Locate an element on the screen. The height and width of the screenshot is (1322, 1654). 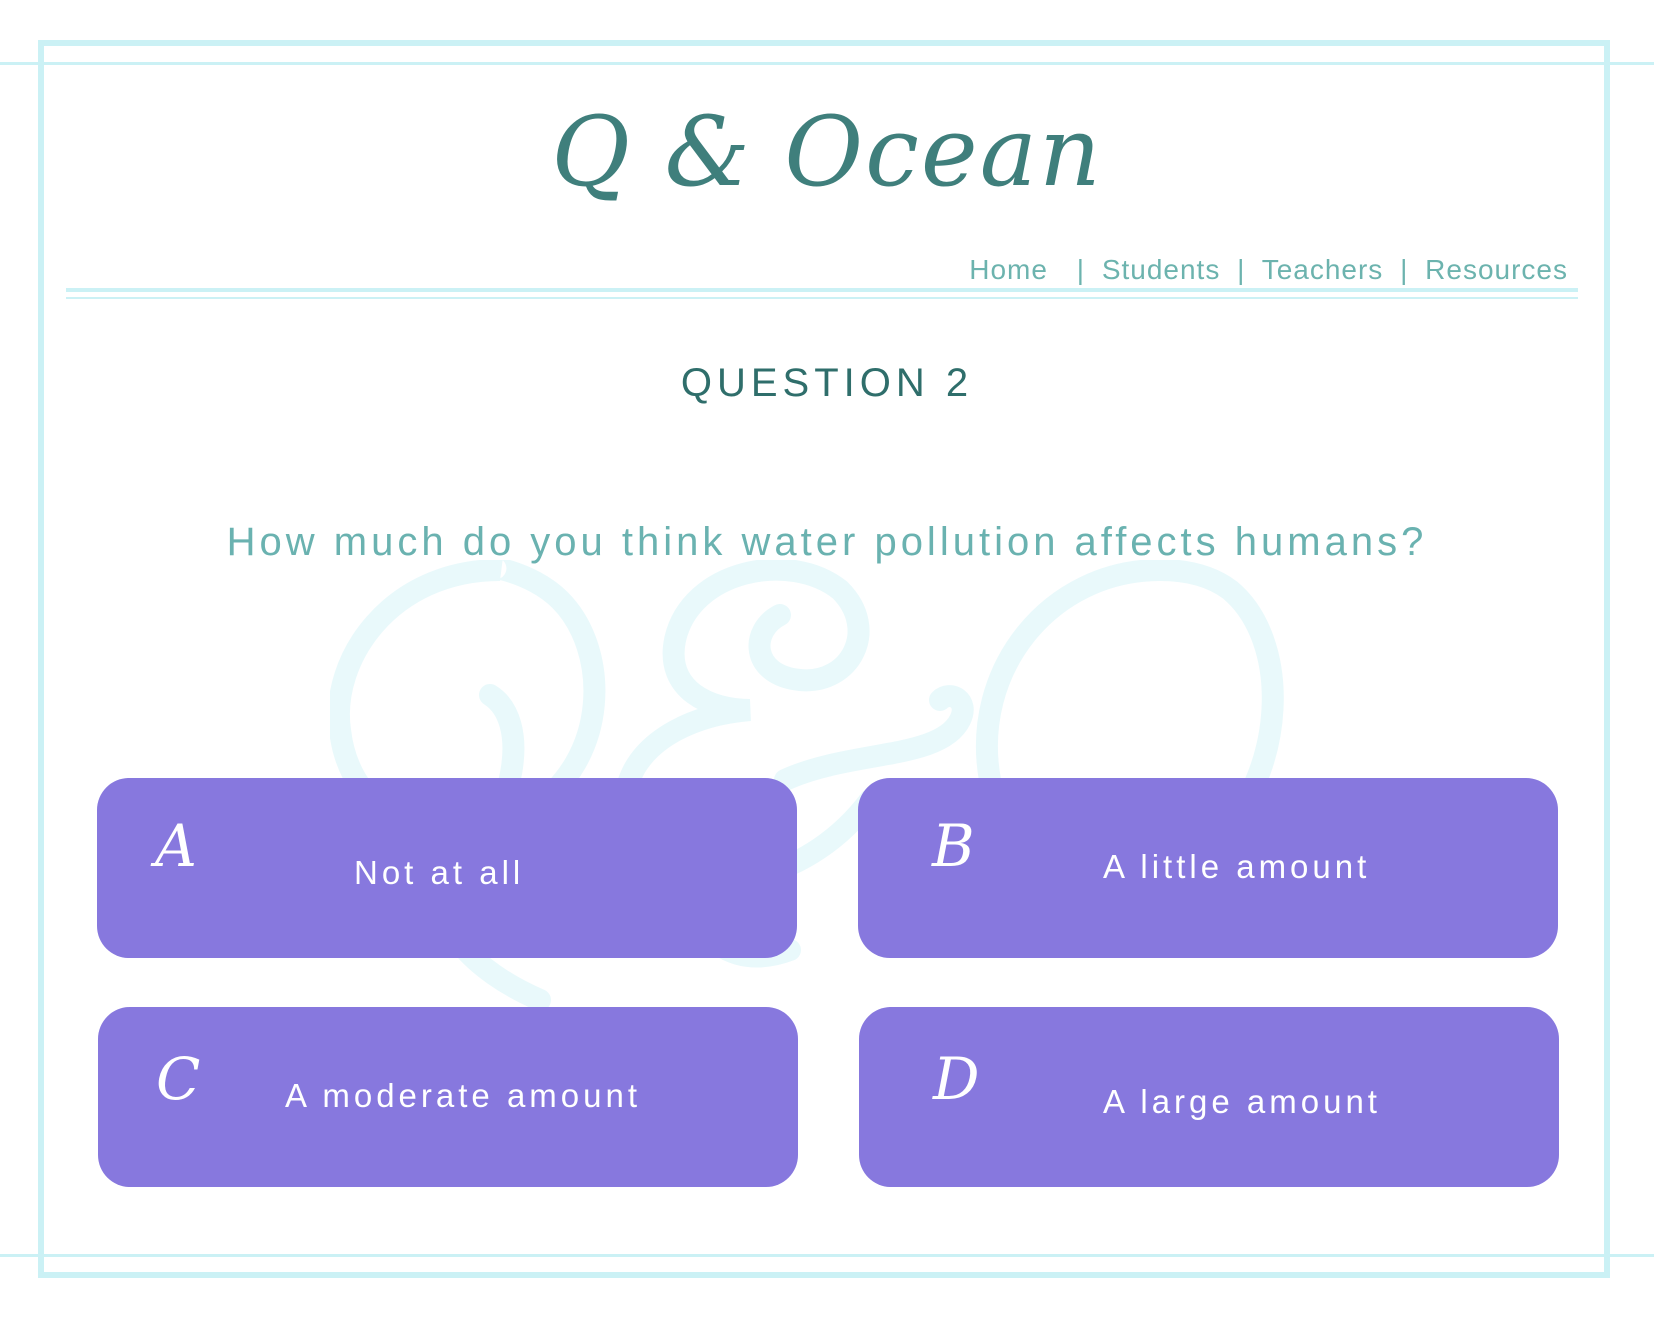
answer-letter-d: D is located at coordinates (956, 1079).